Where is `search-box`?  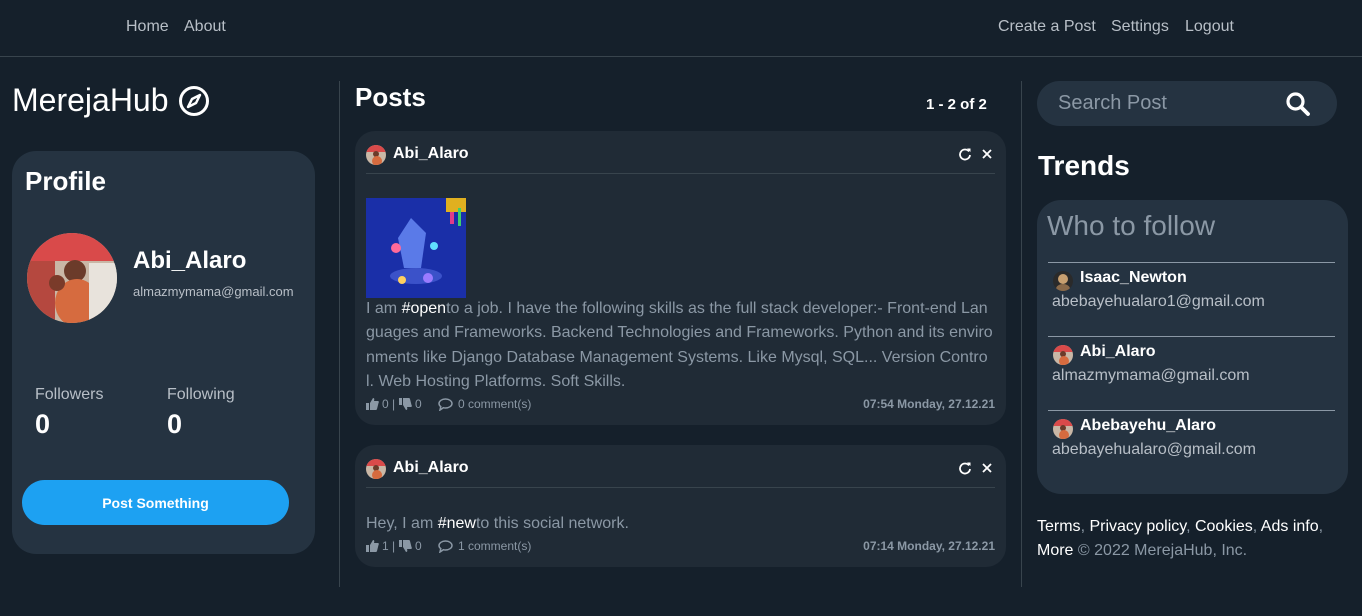
search-box is located at coordinates (1187, 103).